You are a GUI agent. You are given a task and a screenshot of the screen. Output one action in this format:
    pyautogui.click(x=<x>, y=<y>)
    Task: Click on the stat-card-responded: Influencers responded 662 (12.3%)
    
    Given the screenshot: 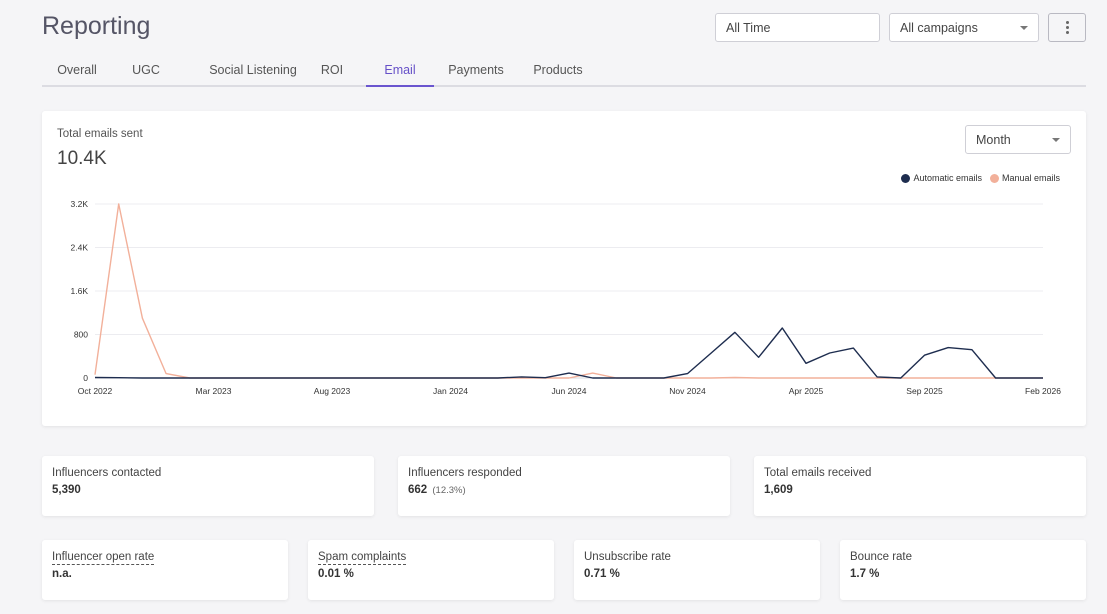 What is the action you would take?
    pyautogui.click(x=564, y=486)
    